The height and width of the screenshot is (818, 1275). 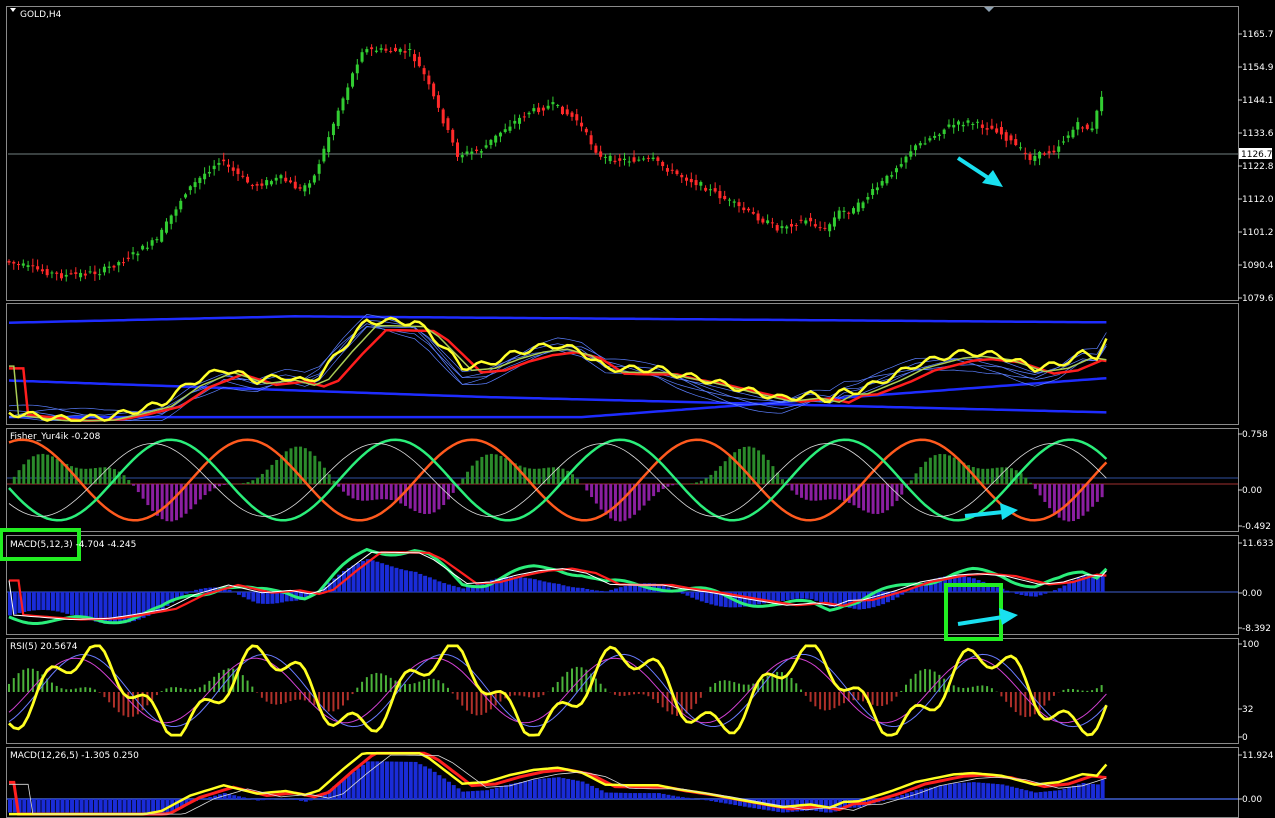 I want to click on rsi-axis: 100 32 0, so click(x=1248, y=691).